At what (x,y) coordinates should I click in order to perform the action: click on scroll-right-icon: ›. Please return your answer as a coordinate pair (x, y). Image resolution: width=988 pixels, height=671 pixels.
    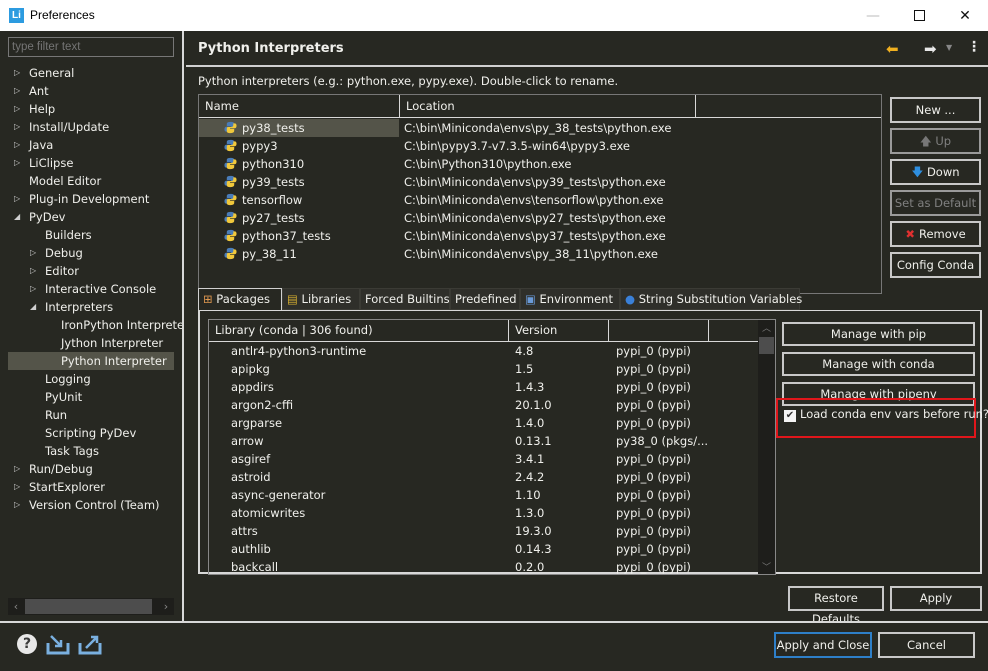
    Looking at the image, I should click on (166, 606).